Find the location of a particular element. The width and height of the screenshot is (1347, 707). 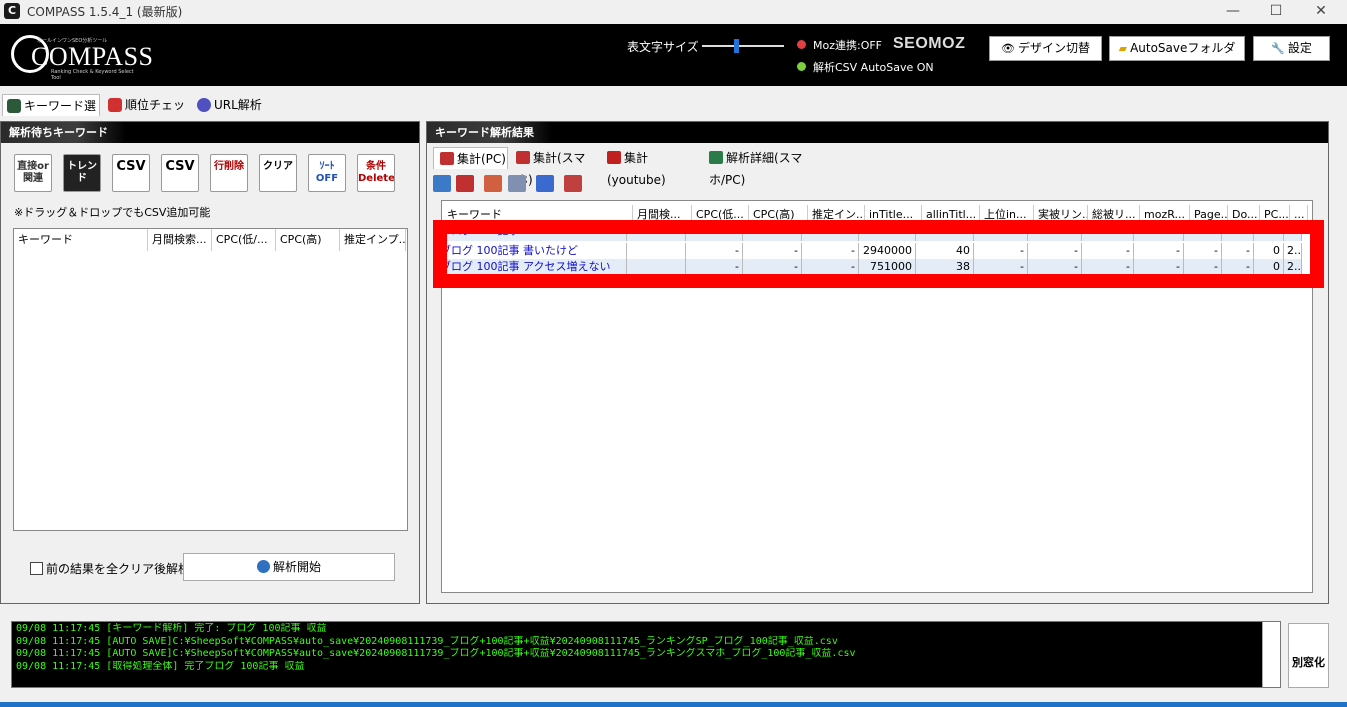

folder-icon: ▰ is located at coordinates (1123, 48).